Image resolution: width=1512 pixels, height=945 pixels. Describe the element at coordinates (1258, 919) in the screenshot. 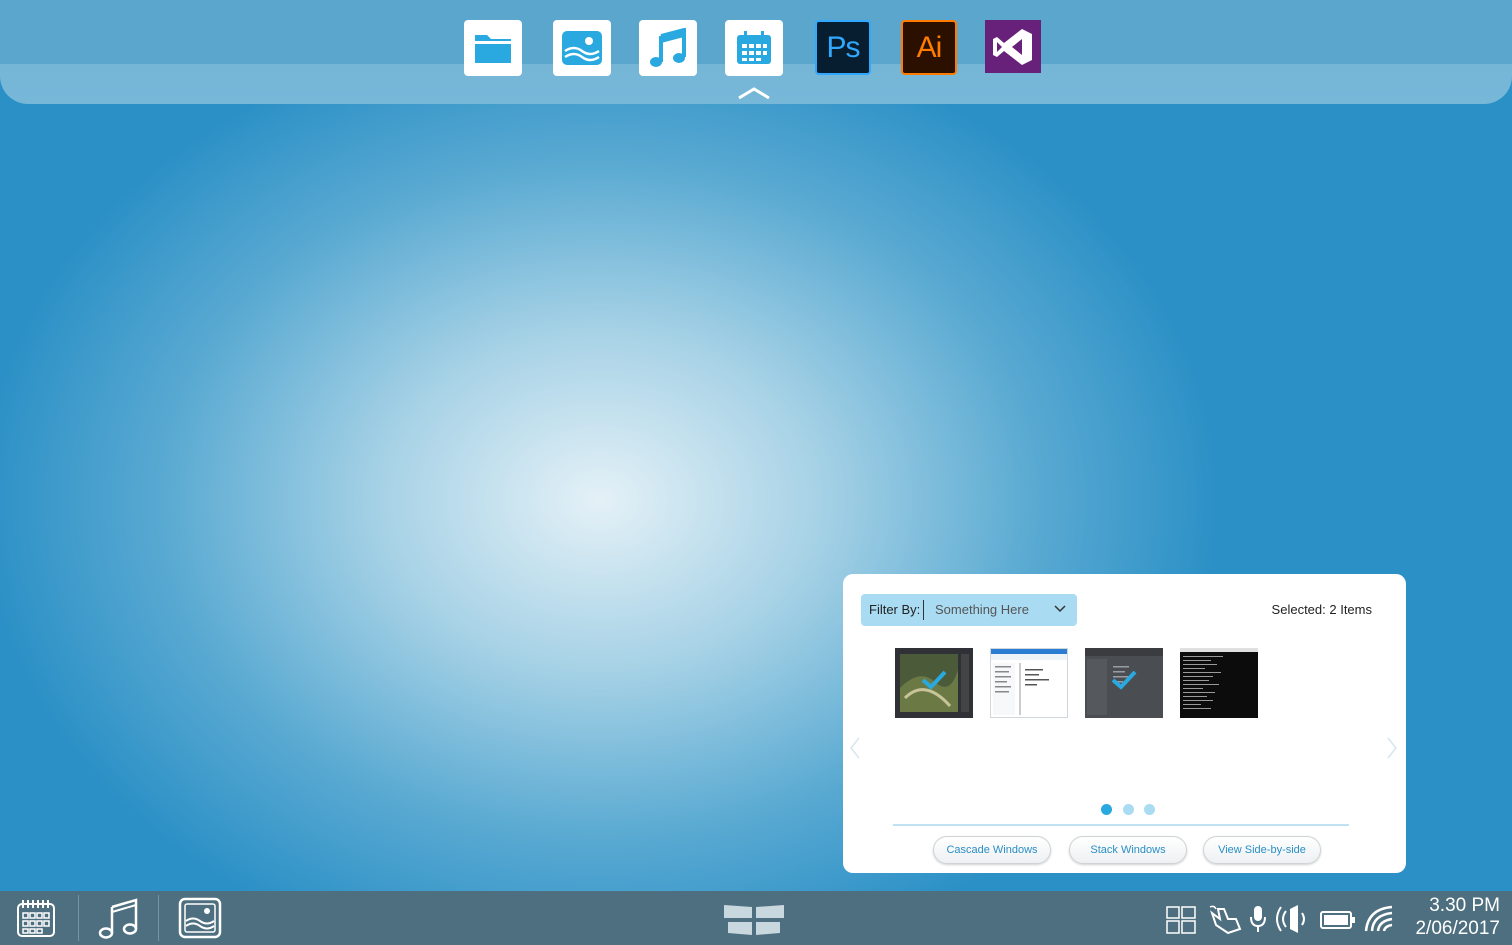

I see `microphone-icon` at that location.